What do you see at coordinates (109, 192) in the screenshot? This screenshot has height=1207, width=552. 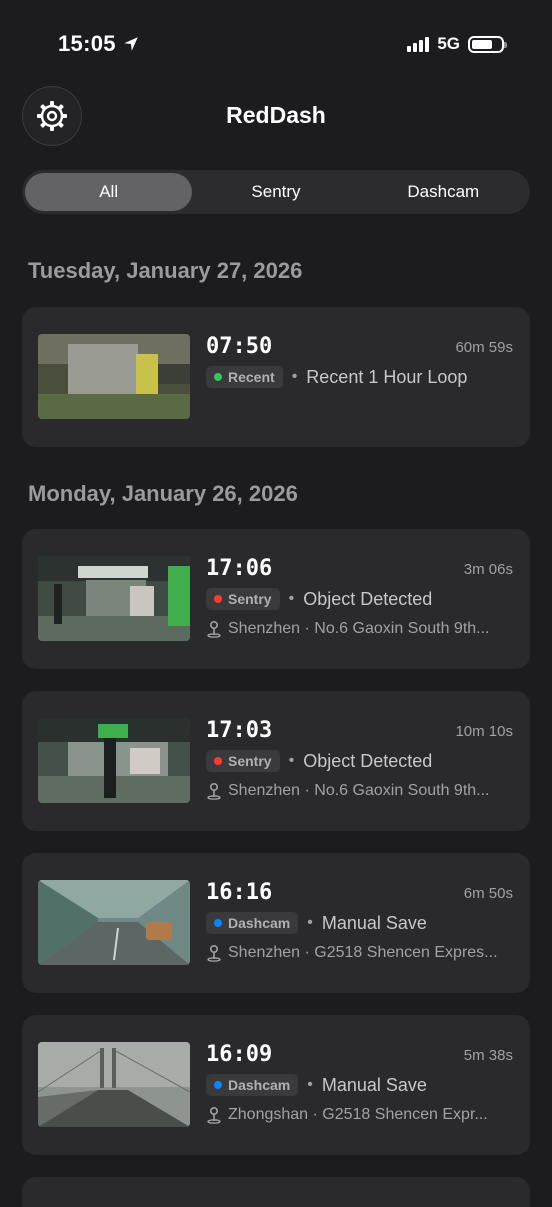 I see `tab-all: All` at bounding box center [109, 192].